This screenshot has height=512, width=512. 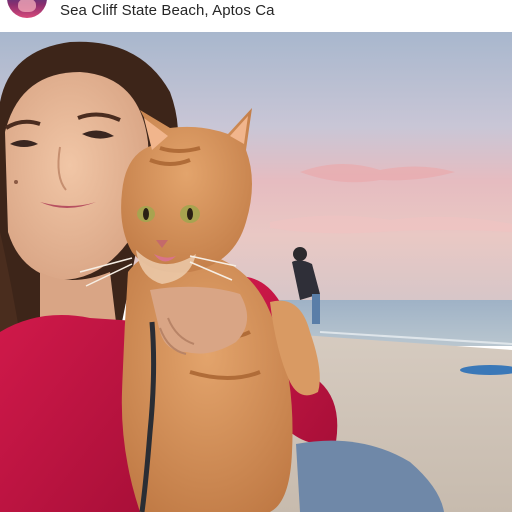 What do you see at coordinates (27, 9) in the screenshot?
I see `user-avatar` at bounding box center [27, 9].